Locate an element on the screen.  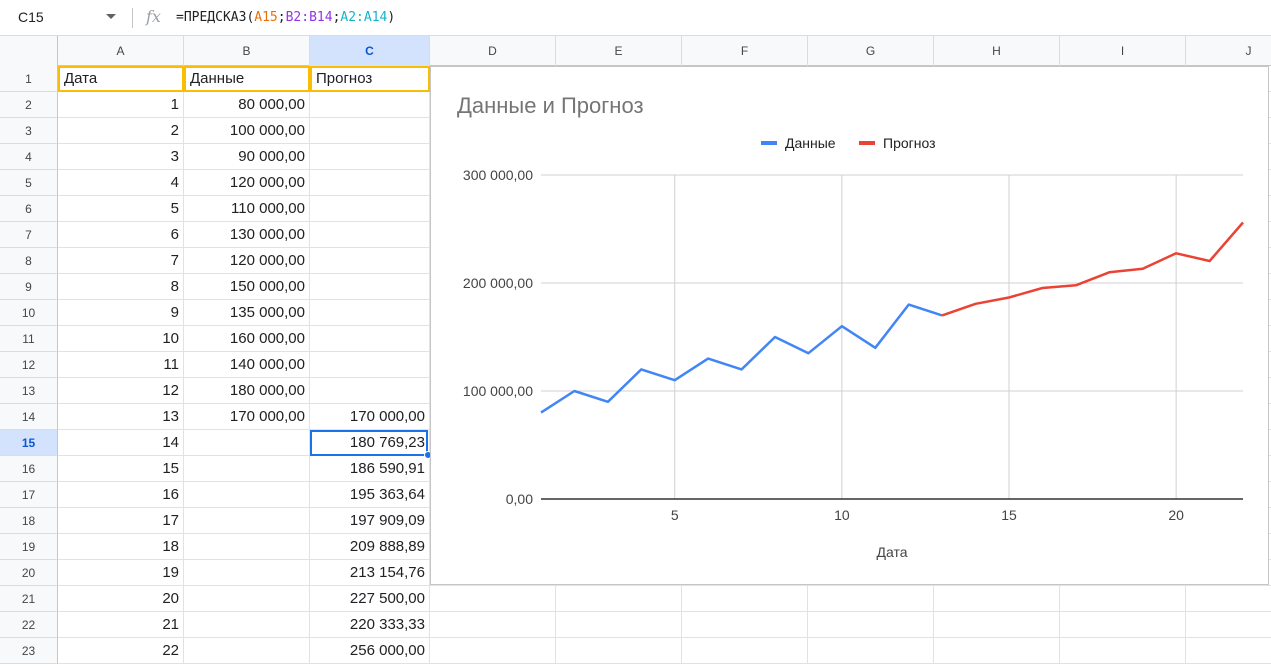
cell-data: 80 000,00 is located at coordinates (247, 105).